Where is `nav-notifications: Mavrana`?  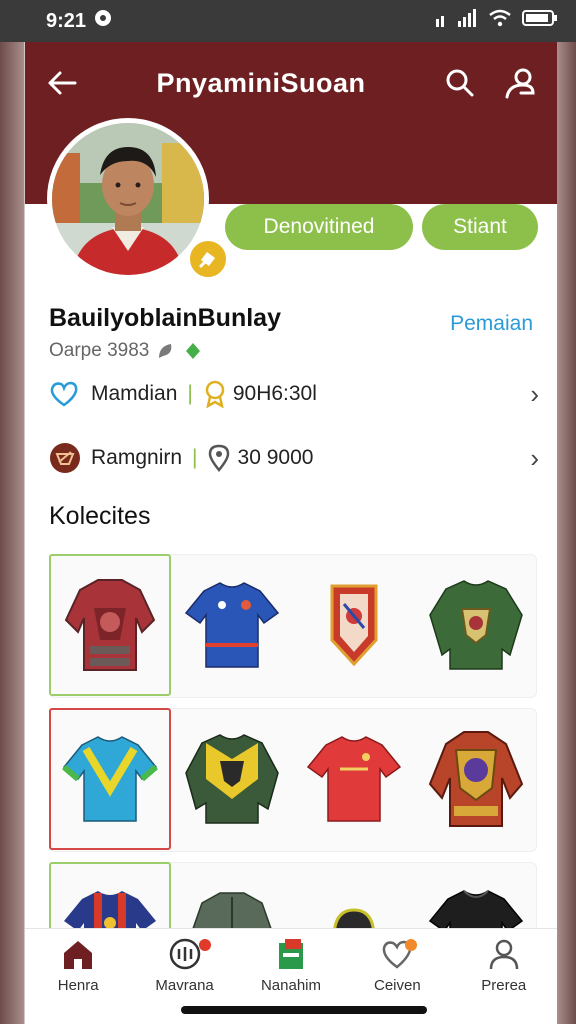
nav-notifications: Mavrana is located at coordinates (185, 965).